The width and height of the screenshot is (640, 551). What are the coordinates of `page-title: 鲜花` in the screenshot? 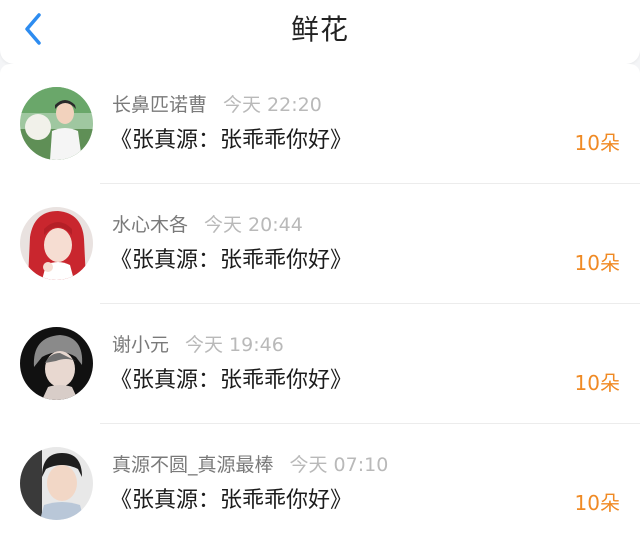 It's located at (319, 29).